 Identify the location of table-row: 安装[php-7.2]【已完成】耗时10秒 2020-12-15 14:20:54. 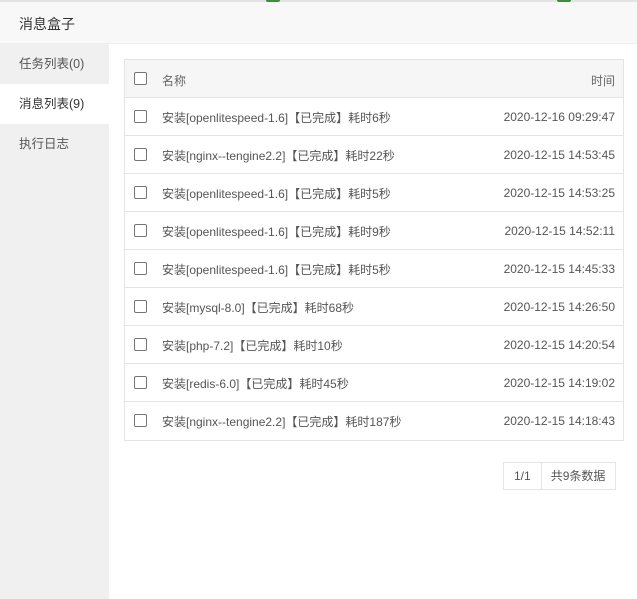
(374, 345).